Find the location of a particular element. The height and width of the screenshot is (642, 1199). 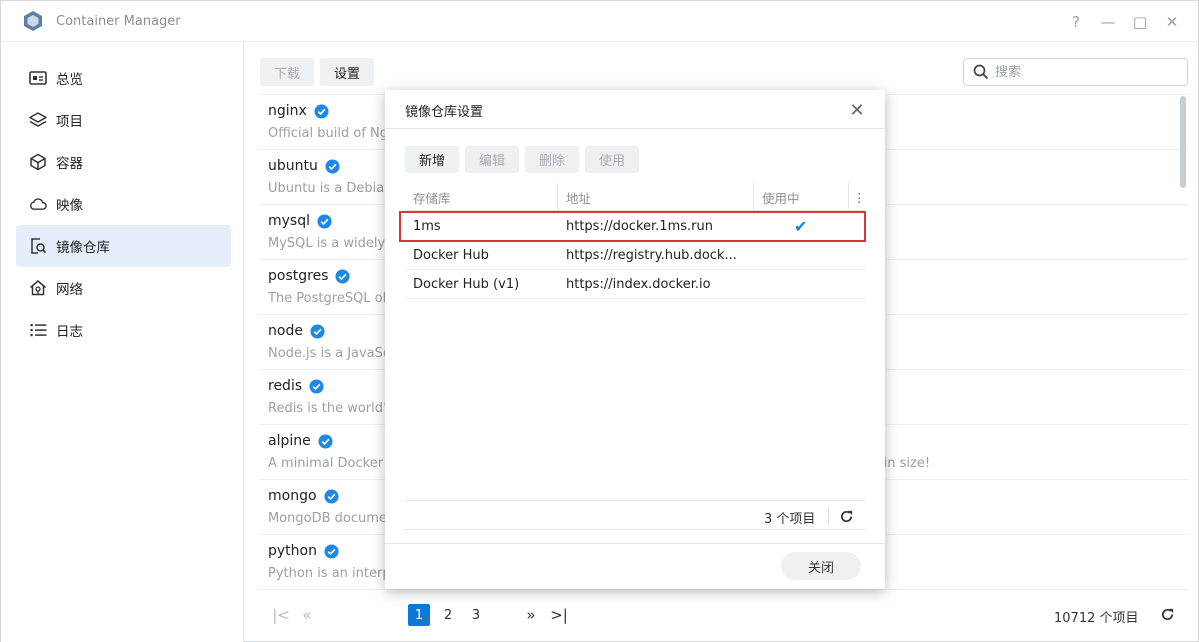

column-registry: 存储库 is located at coordinates (432, 197).